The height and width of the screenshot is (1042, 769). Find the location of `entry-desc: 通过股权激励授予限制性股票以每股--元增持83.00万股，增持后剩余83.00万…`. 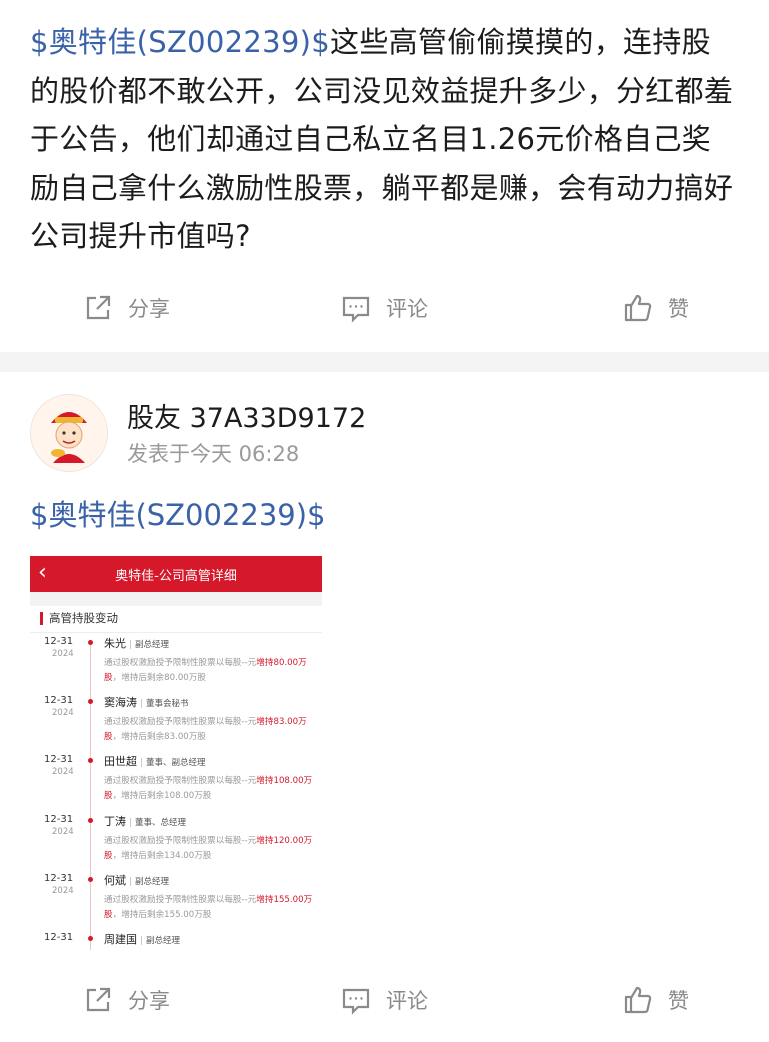

entry-desc: 通过股权激励授予限制性股票以每股--元增持83.00万股，增持后剩余83.00万… is located at coordinates (205, 729).